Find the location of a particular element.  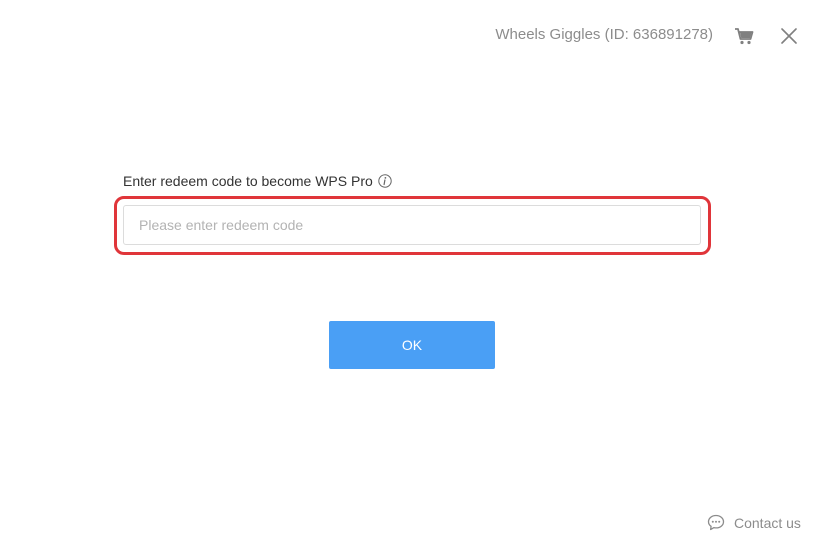

close-icon is located at coordinates (789, 36).